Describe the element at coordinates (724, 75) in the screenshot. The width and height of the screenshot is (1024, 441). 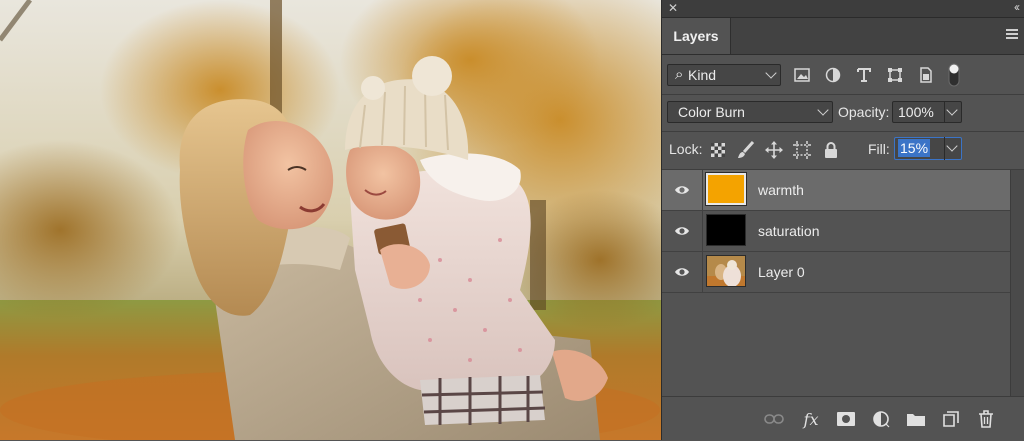
I see `filter-kind-select: ⌕ Kind` at that location.